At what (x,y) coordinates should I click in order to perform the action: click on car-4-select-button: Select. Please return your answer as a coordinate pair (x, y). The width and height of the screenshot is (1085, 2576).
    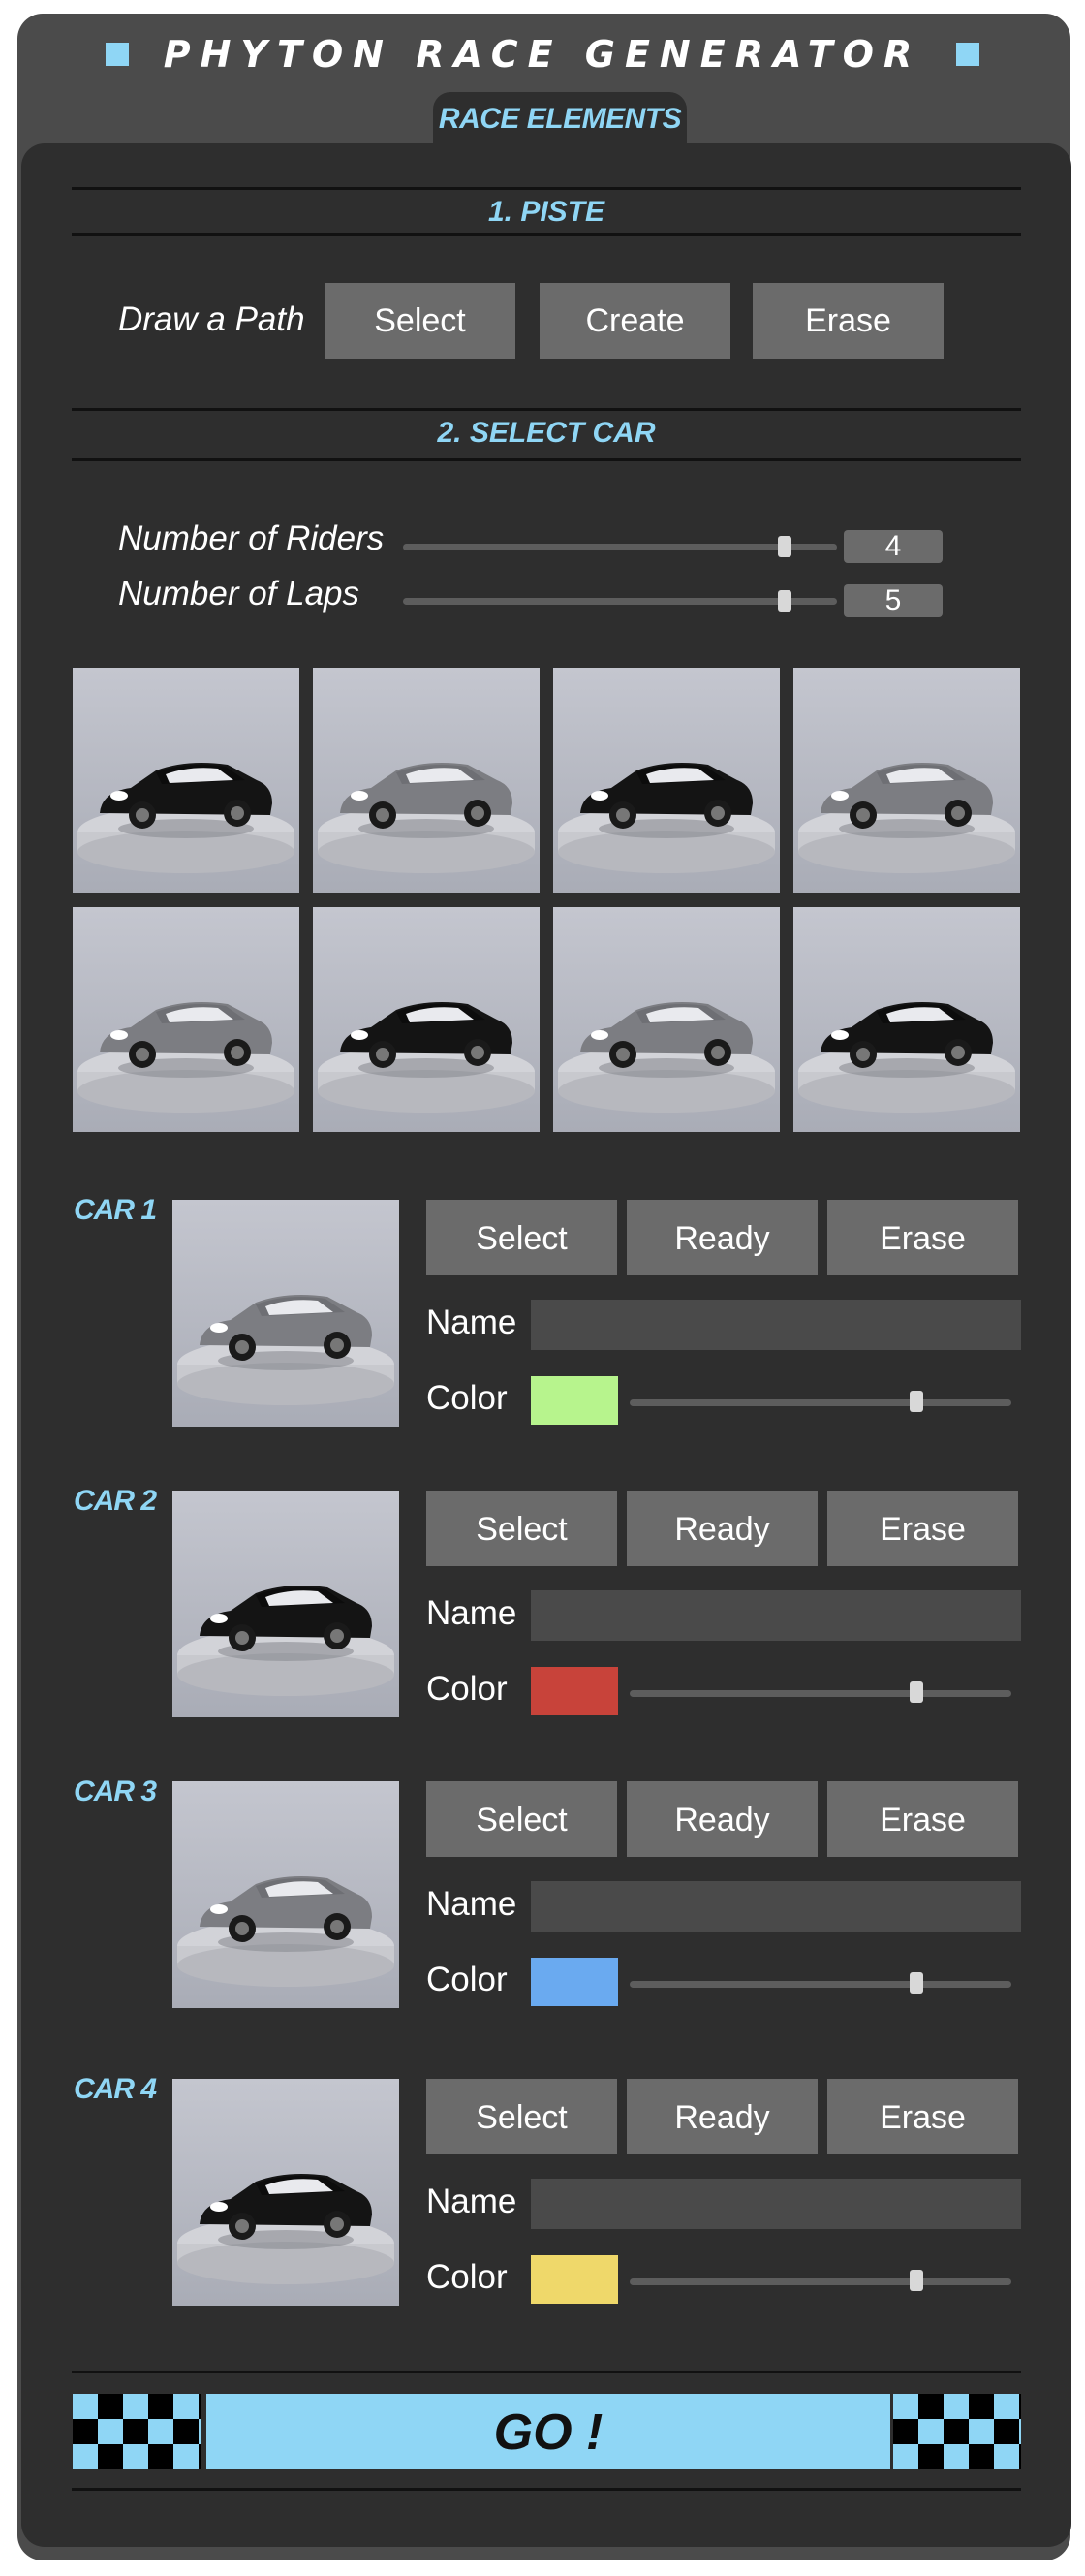
    Looking at the image, I should click on (521, 2116).